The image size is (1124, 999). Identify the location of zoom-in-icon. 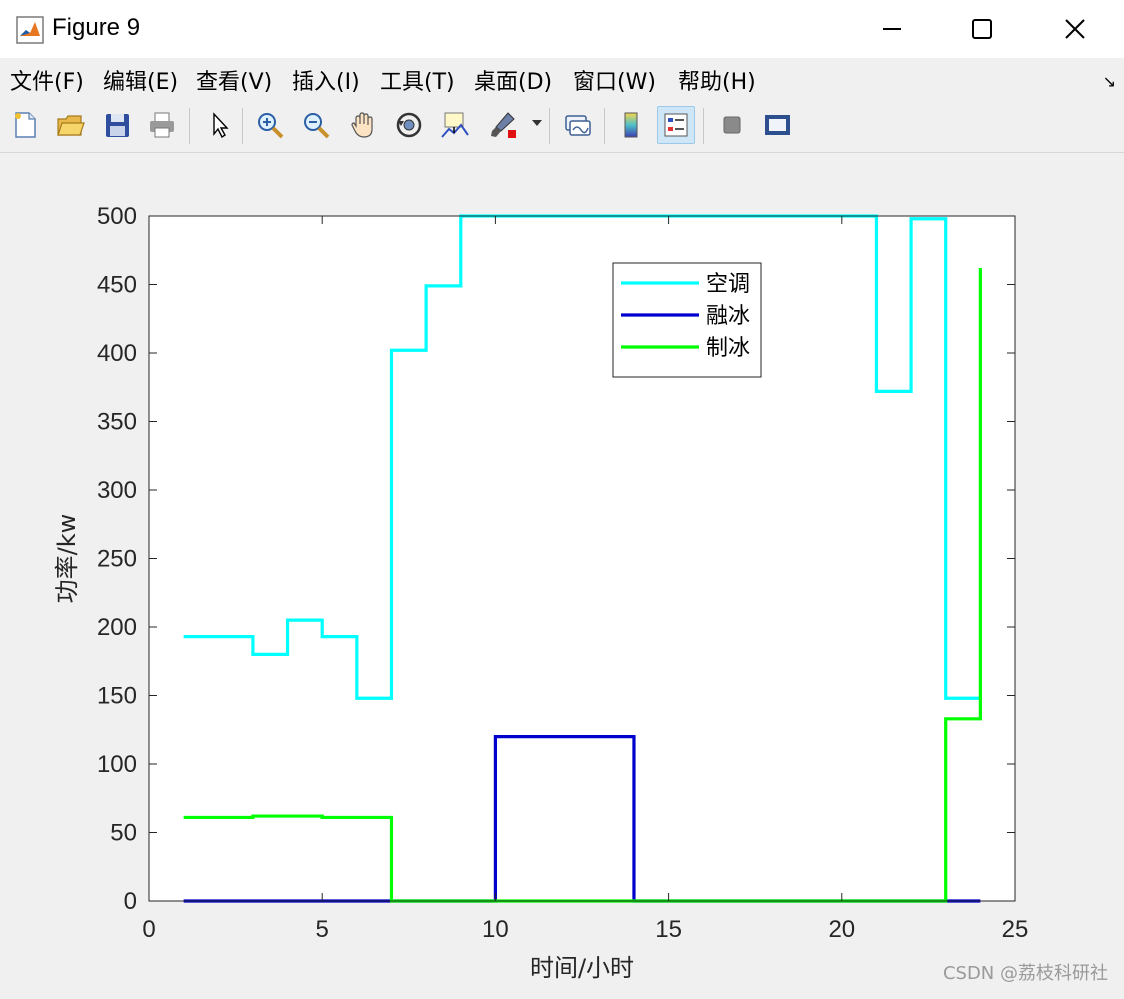
(271, 126).